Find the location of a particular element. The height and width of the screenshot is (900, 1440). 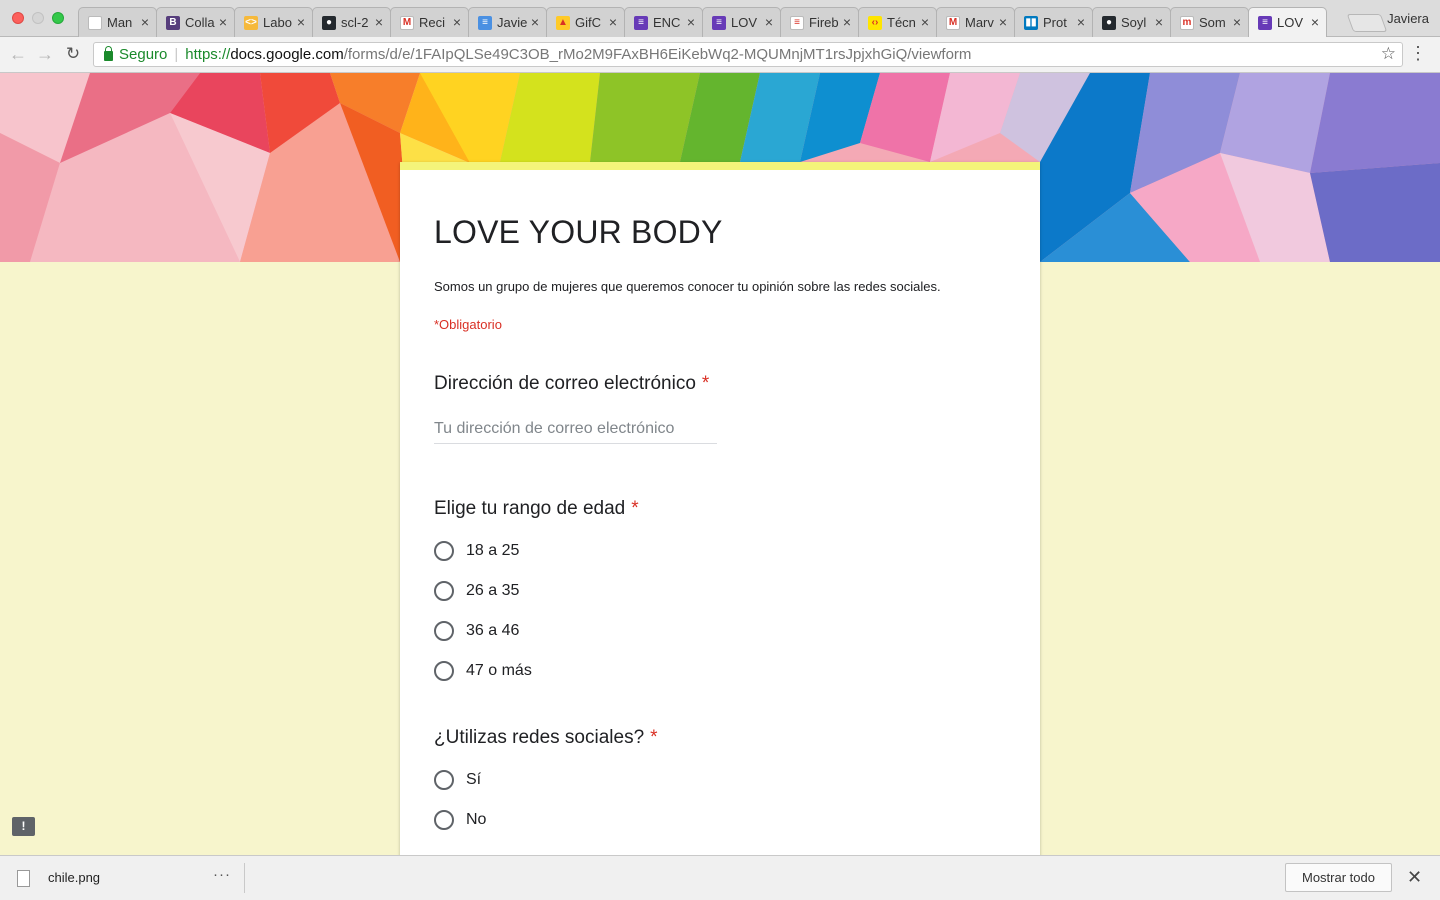

tab-title: Reci is located at coordinates (432, 22).